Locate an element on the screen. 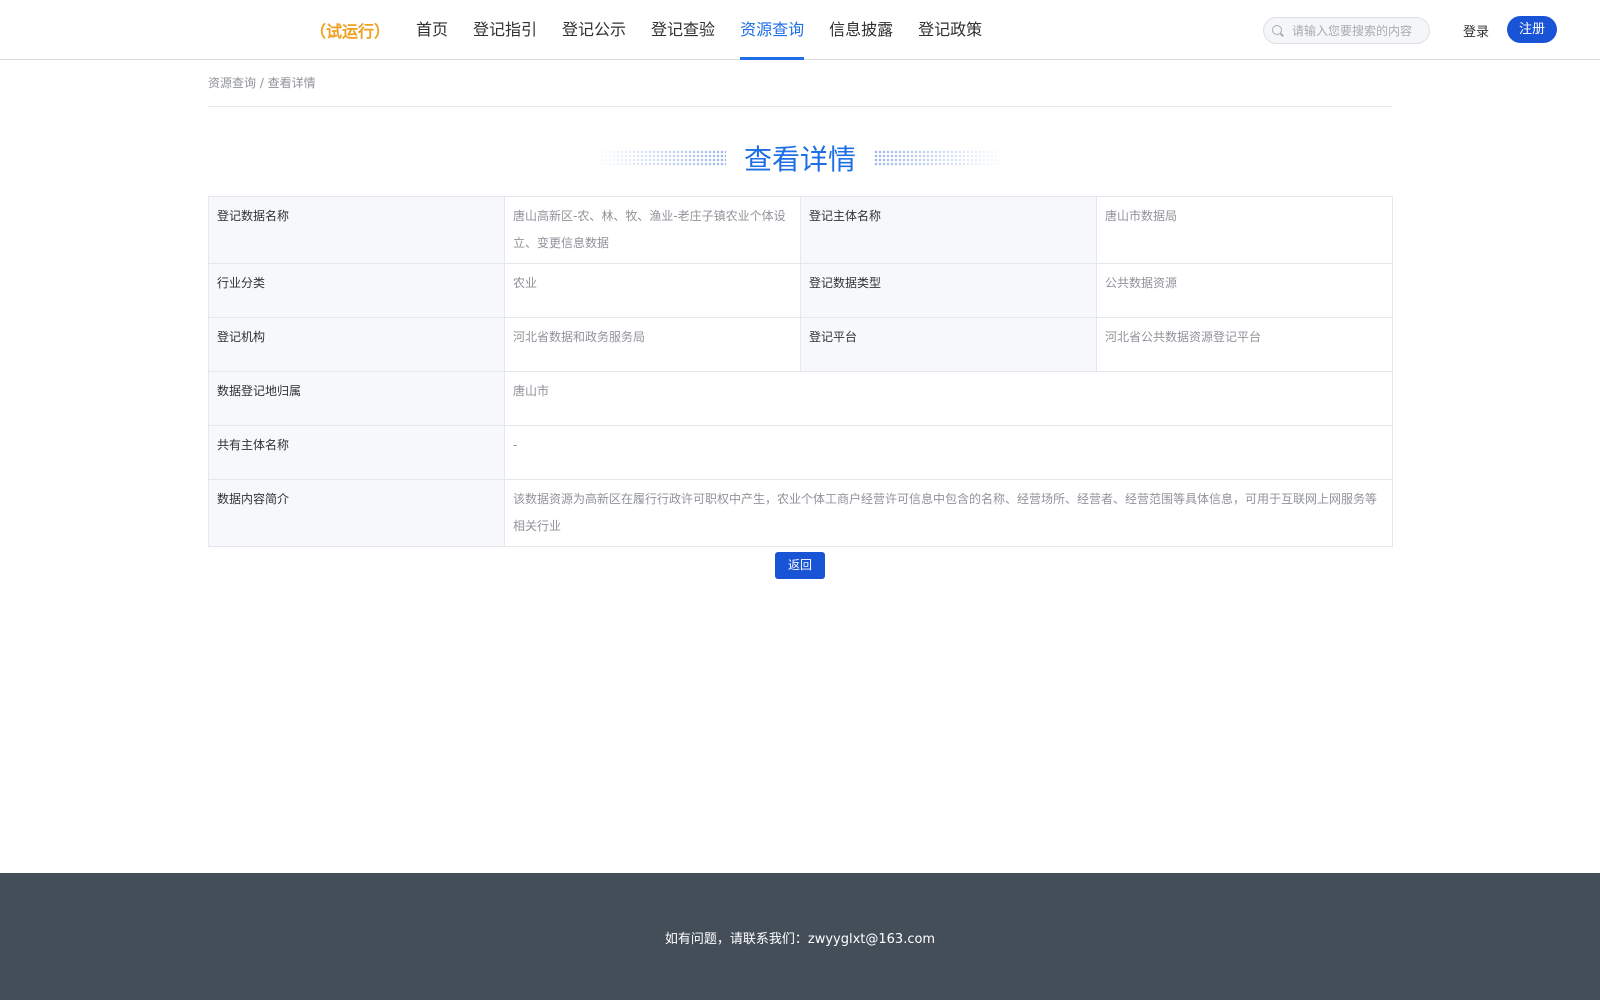  field-label: 登记数据名称 is located at coordinates (356, 230).